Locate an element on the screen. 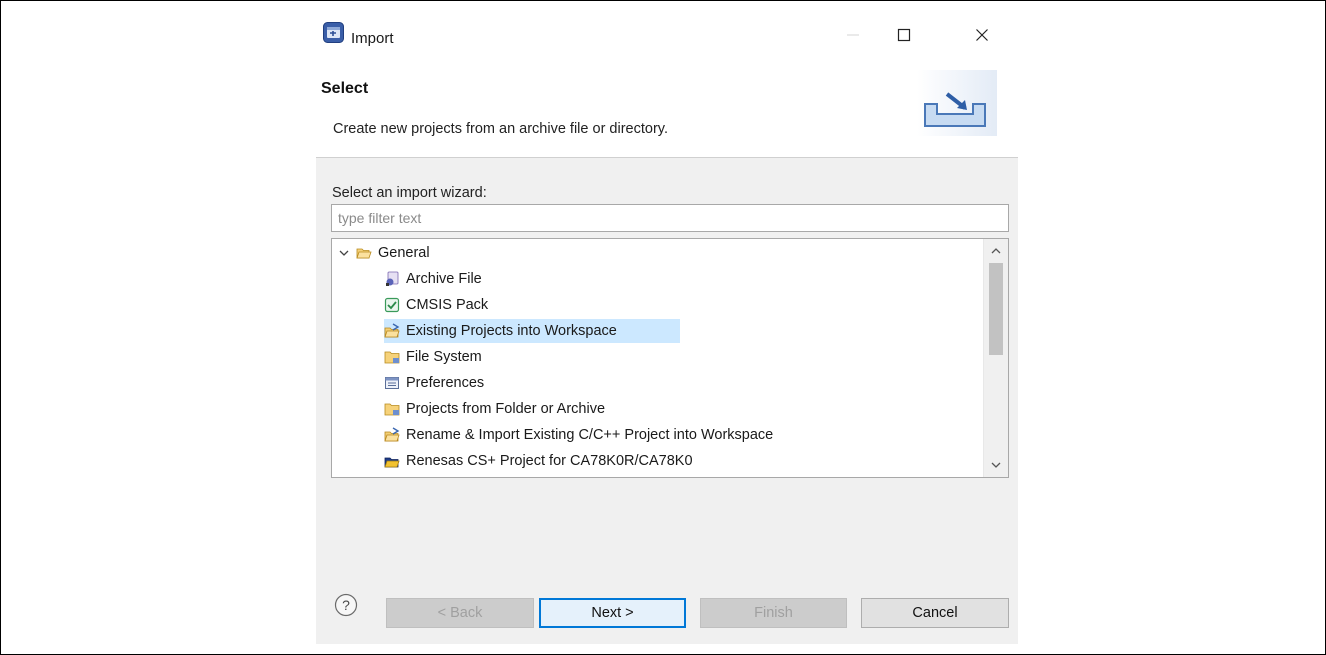 This screenshot has height=655, width=1326. tree-item-preferences: Preferences is located at coordinates (434, 383).